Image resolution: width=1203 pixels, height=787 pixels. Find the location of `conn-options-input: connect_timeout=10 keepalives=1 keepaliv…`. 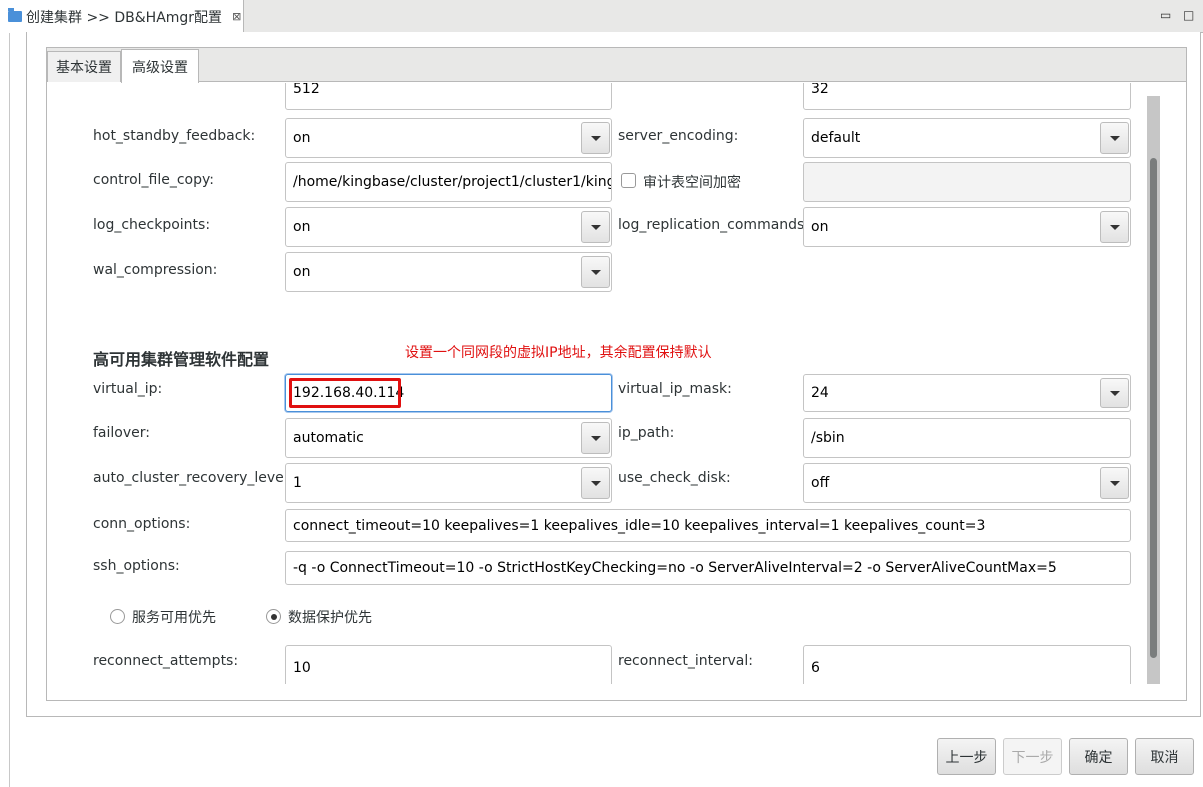

conn-options-input: connect_timeout=10 keepalives=1 keepaliv… is located at coordinates (708, 525).